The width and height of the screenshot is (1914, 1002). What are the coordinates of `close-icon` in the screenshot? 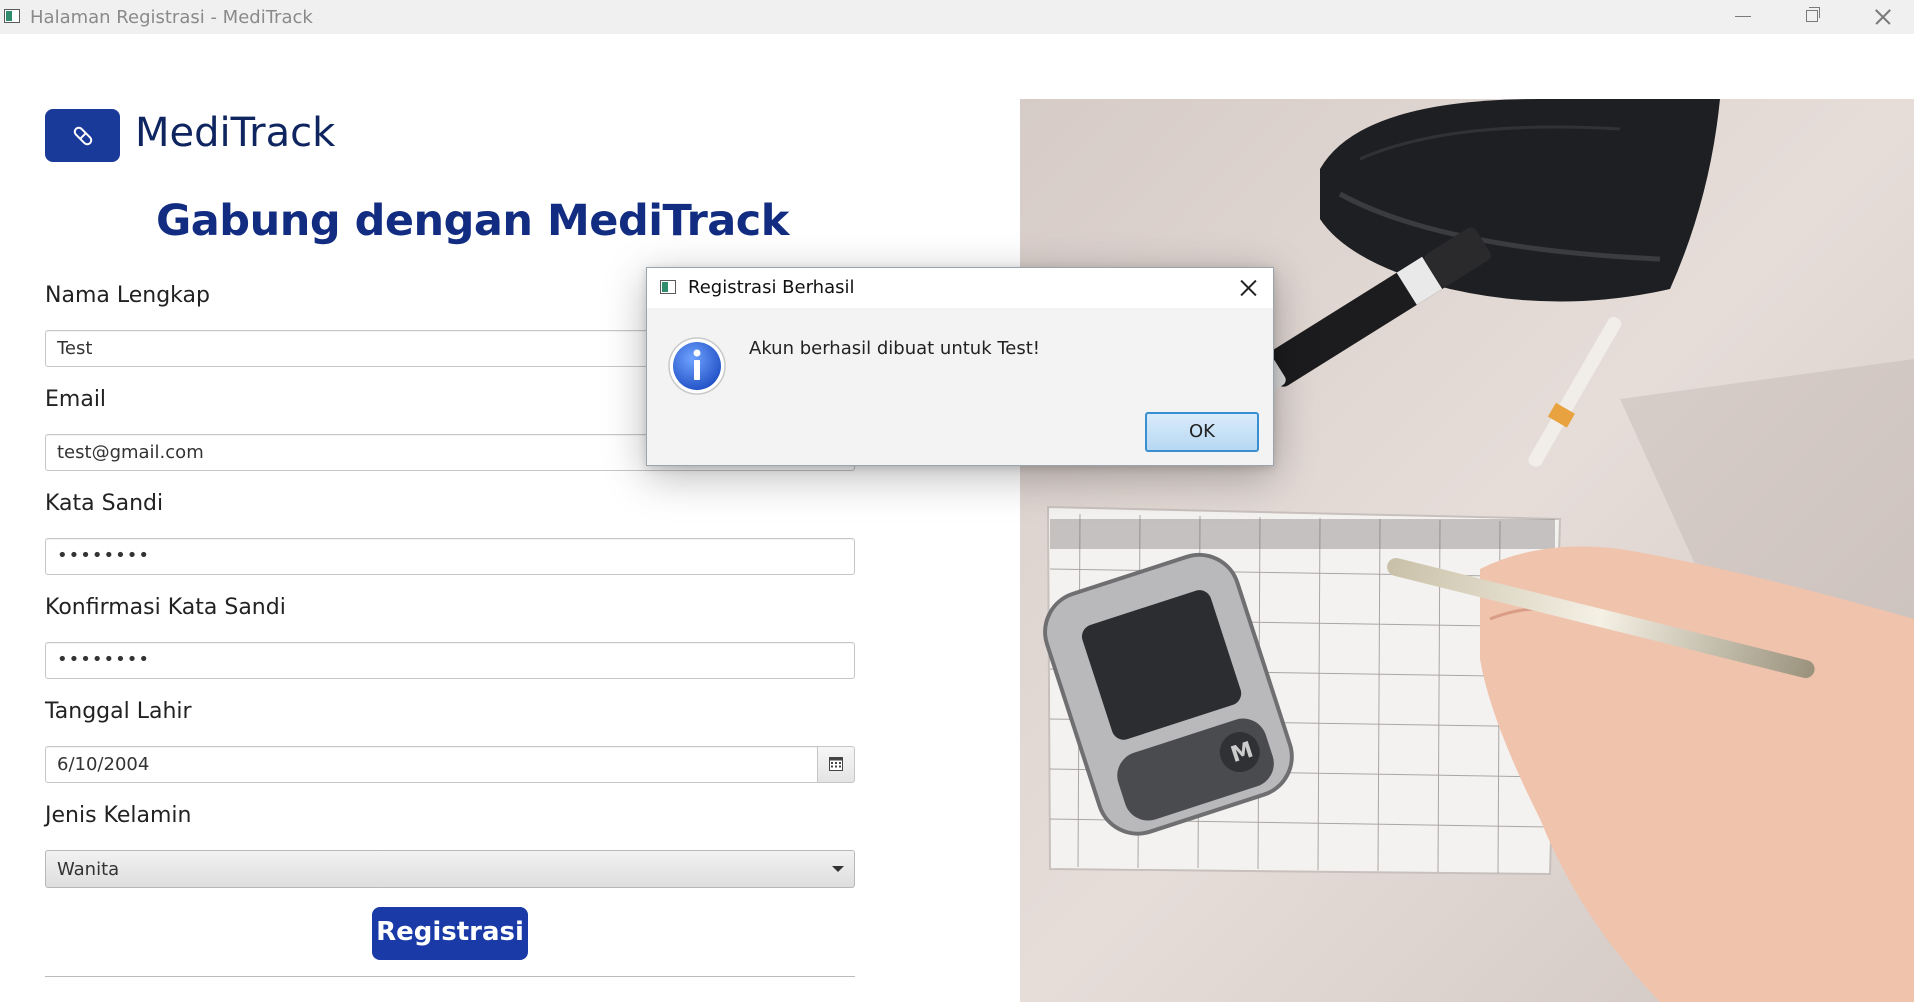 It's located at (1882, 17).